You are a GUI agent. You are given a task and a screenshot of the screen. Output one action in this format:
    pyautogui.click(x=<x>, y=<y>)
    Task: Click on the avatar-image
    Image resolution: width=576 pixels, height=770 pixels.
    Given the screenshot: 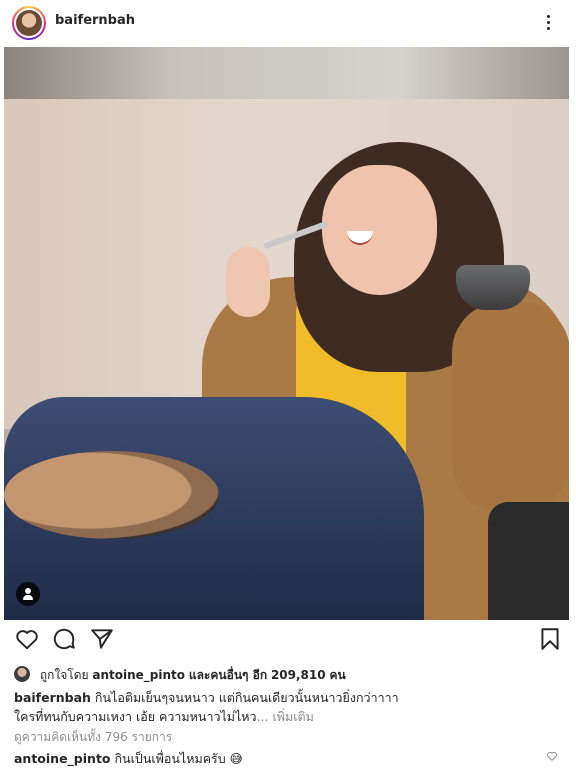 What is the action you would take?
    pyautogui.click(x=29, y=23)
    